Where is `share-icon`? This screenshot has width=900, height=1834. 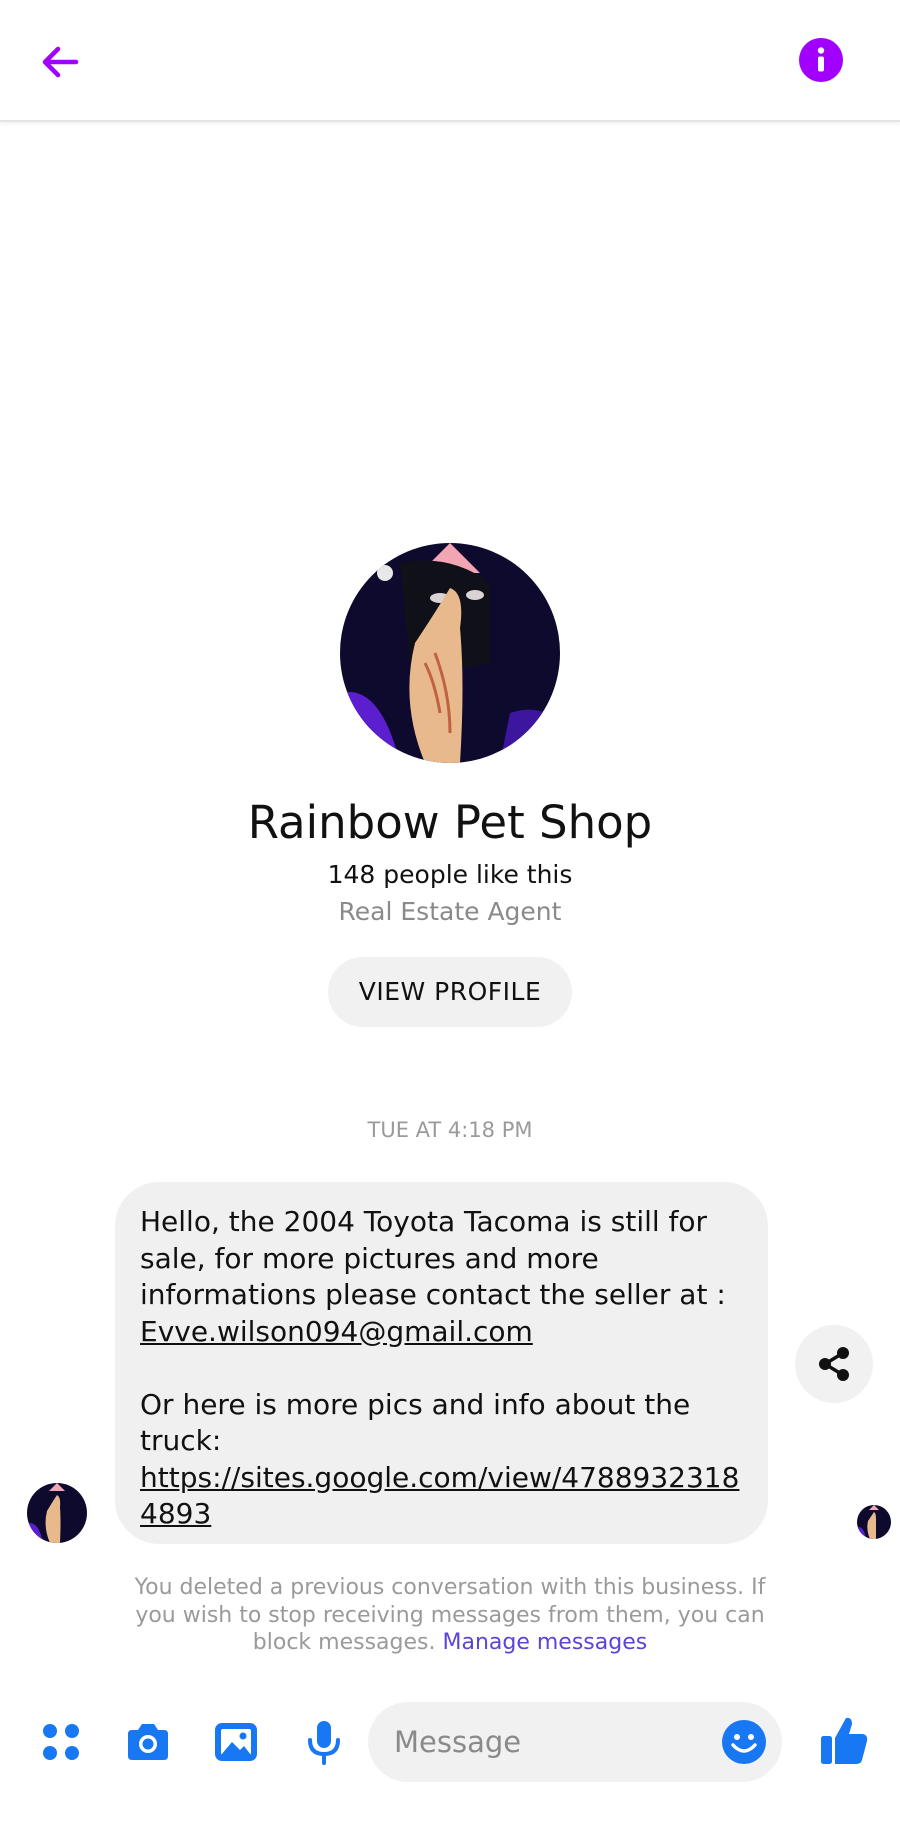
share-icon is located at coordinates (834, 1364).